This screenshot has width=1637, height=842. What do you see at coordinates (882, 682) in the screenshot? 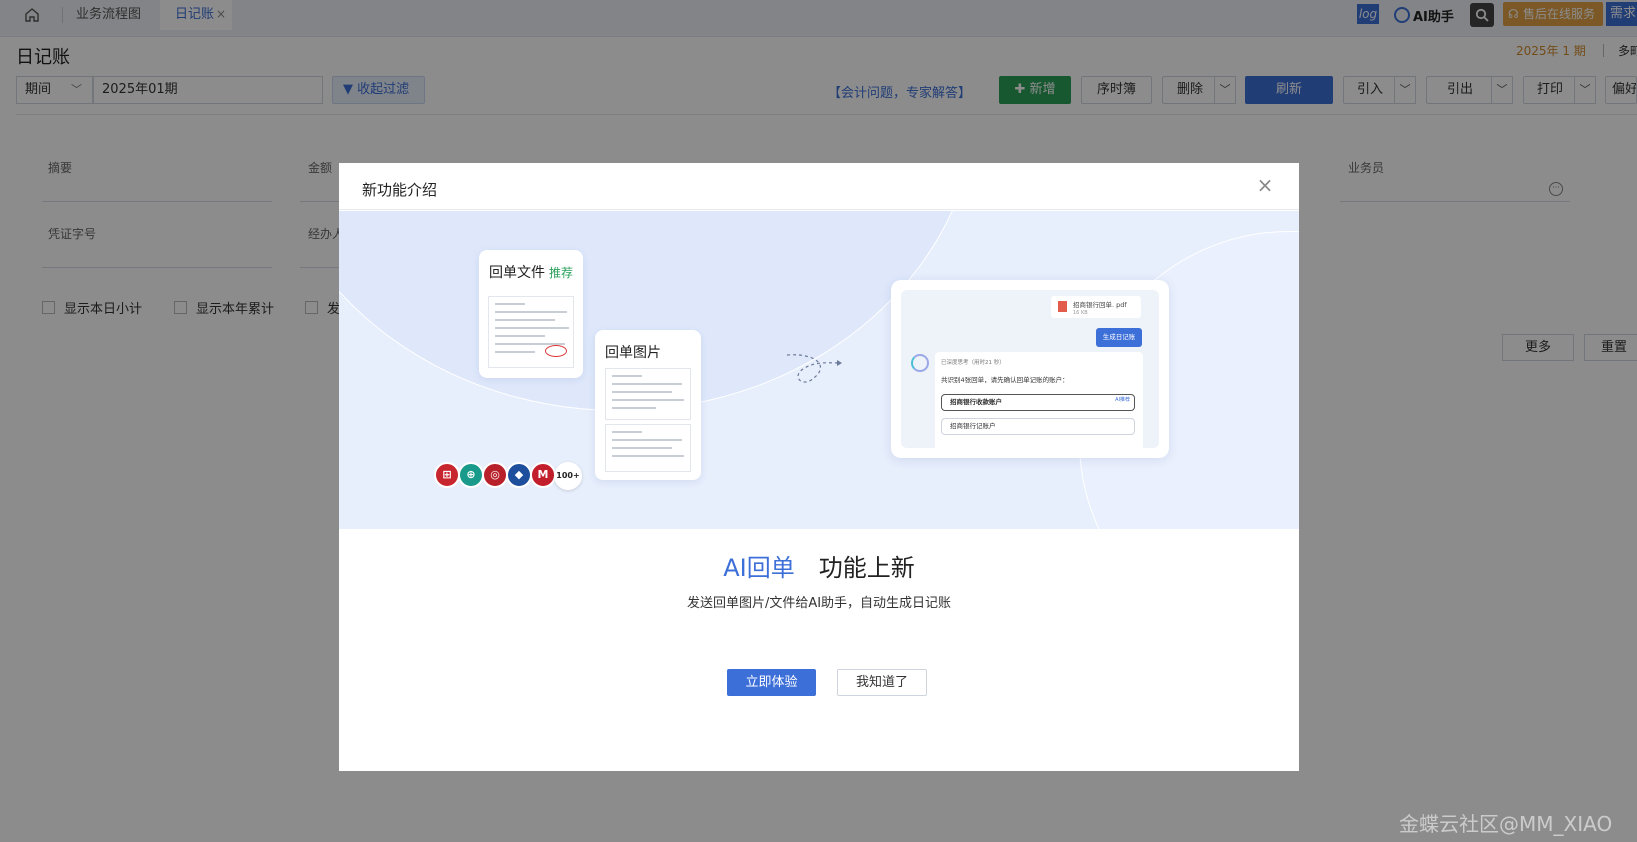
I see `got-it-button: 我知道了` at bounding box center [882, 682].